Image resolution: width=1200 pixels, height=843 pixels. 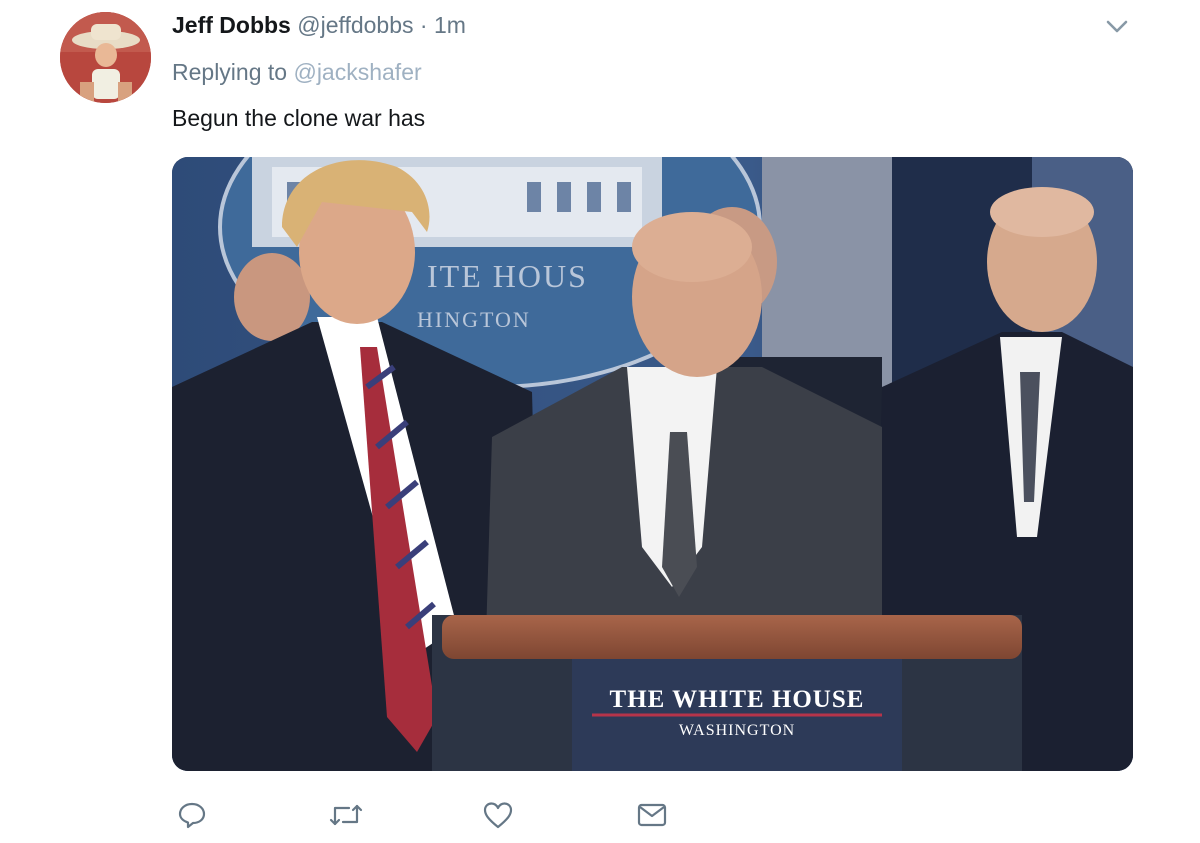 What do you see at coordinates (346, 815) in the screenshot?
I see `retweet-icon` at bounding box center [346, 815].